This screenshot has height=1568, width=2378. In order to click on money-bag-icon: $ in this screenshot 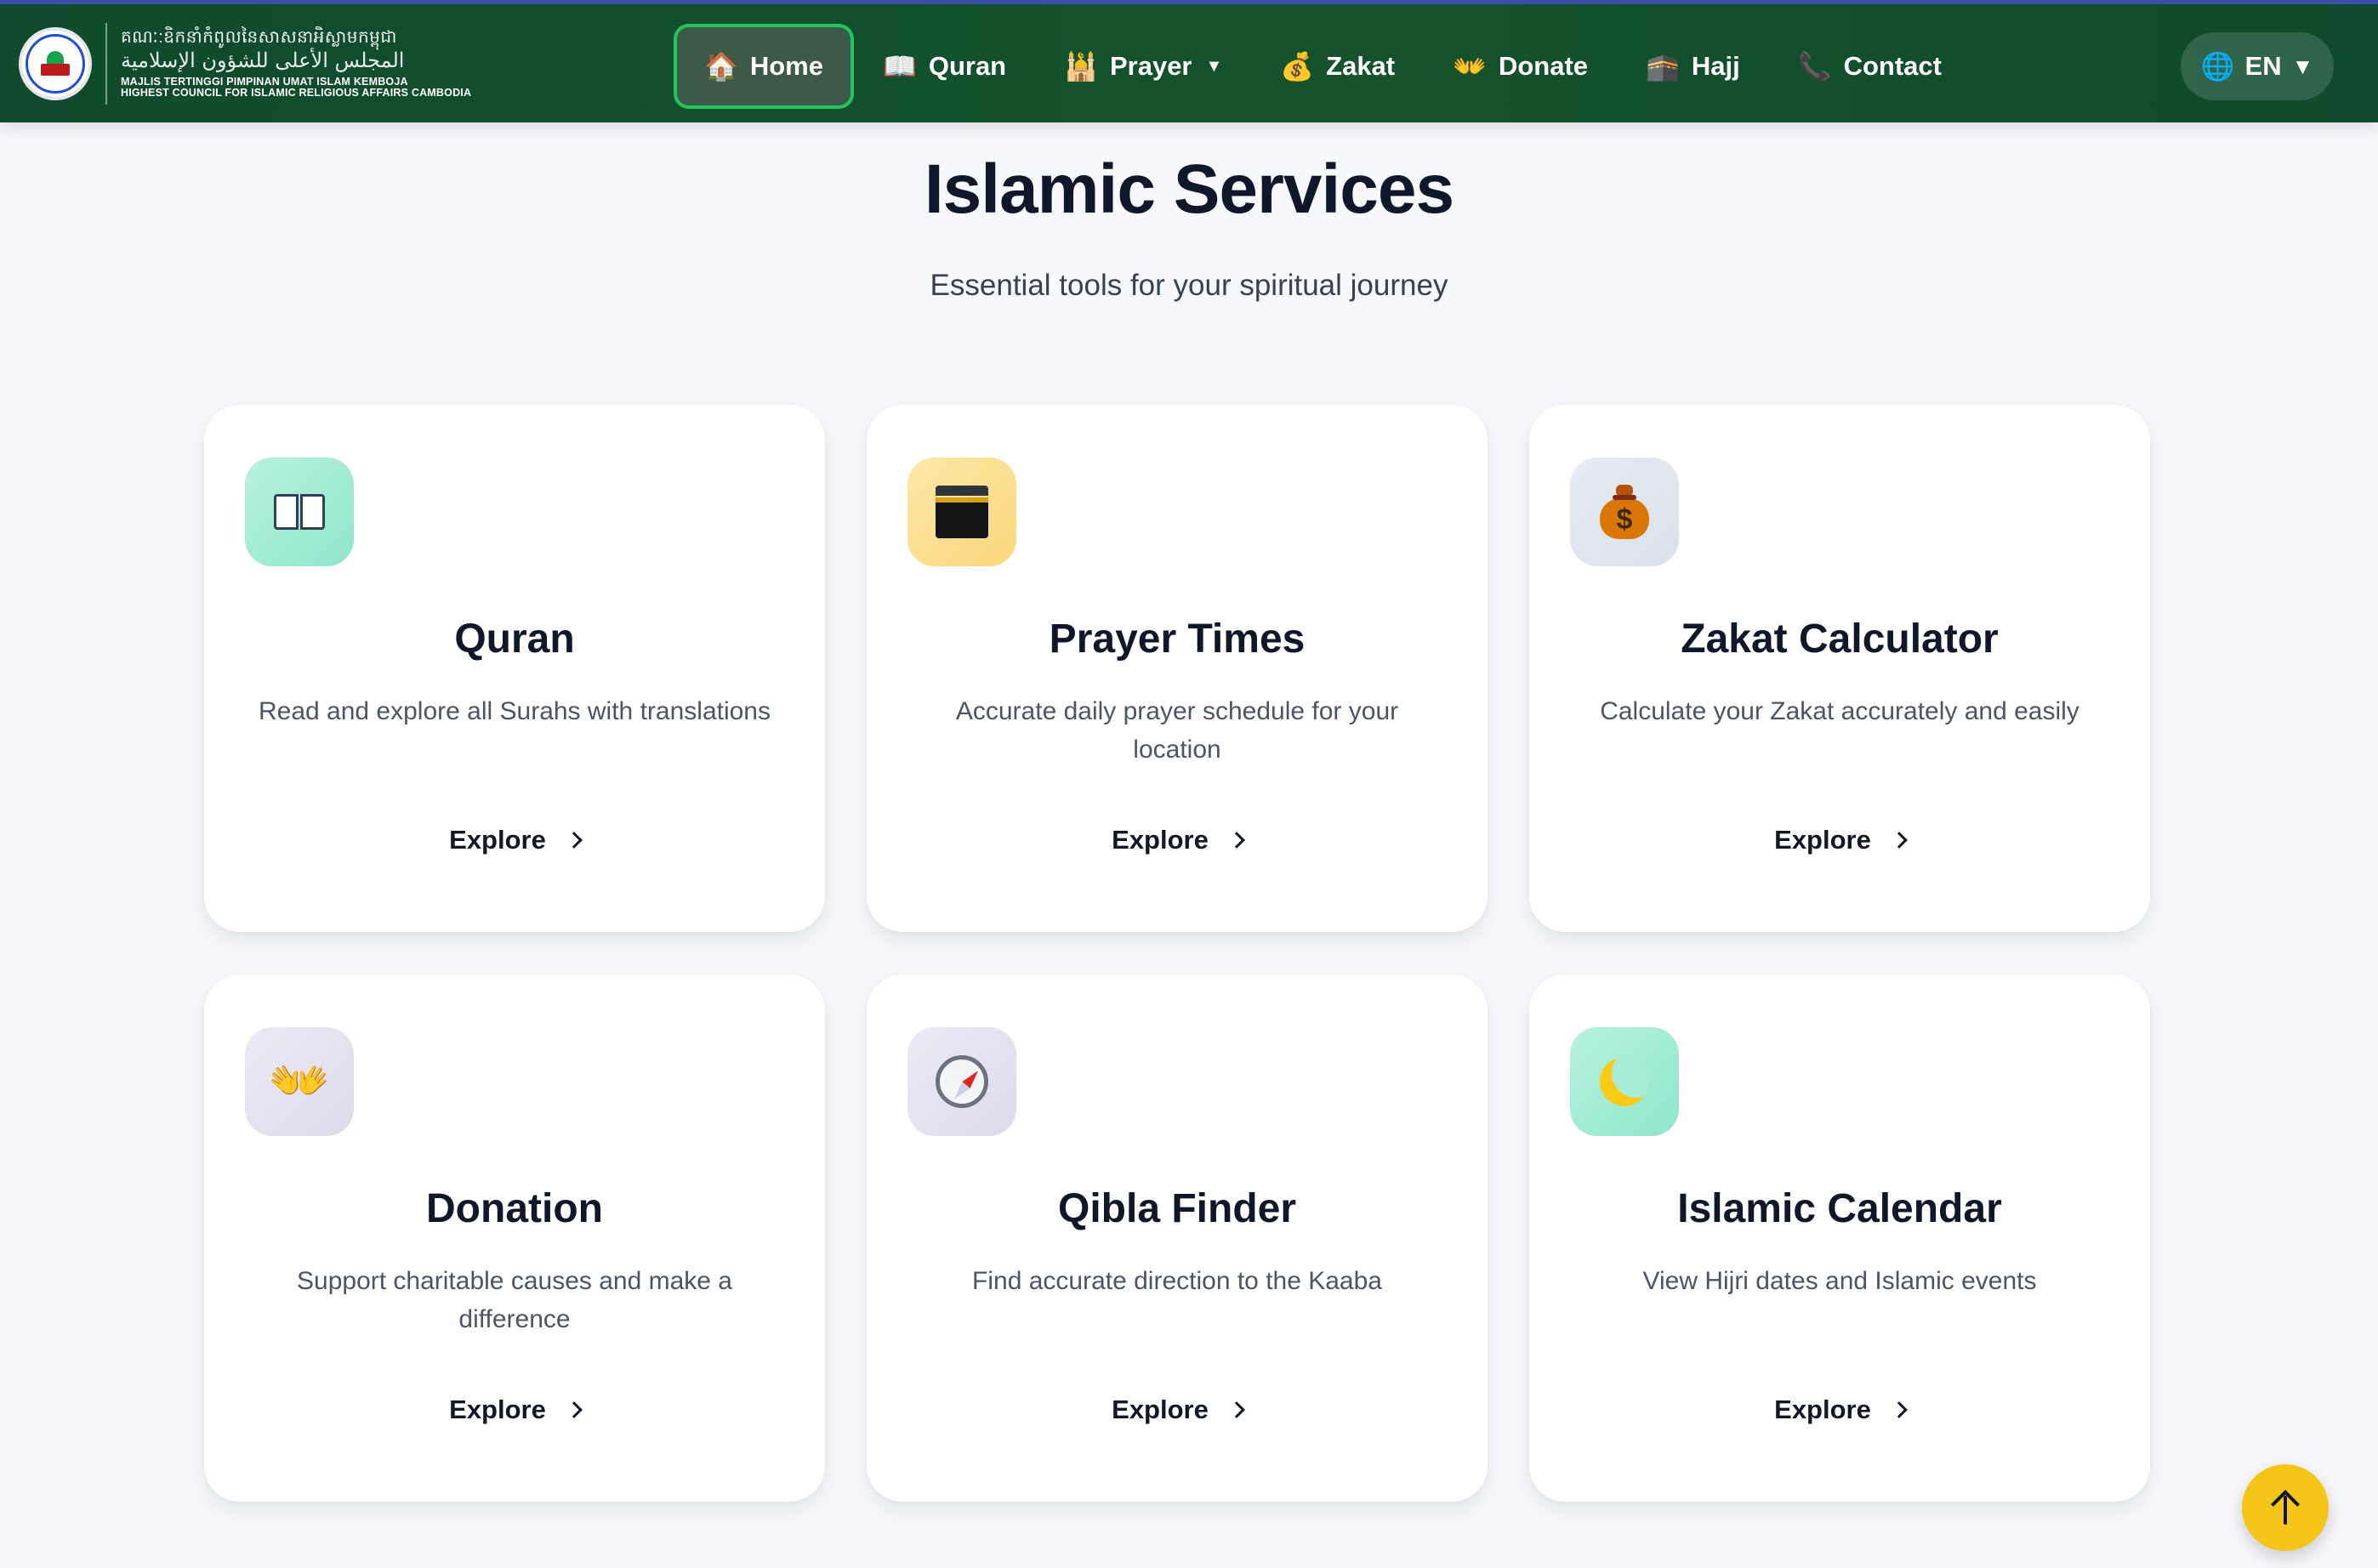, I will do `click(1625, 512)`.